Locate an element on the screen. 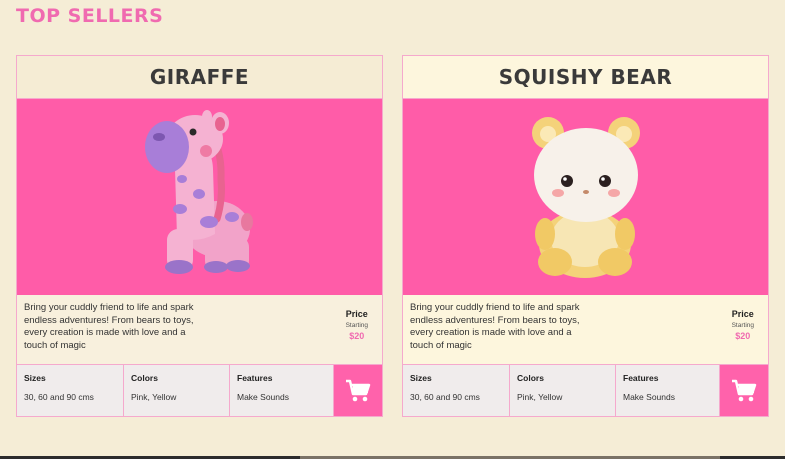  product-title: GIRAFFE is located at coordinates (199, 77).